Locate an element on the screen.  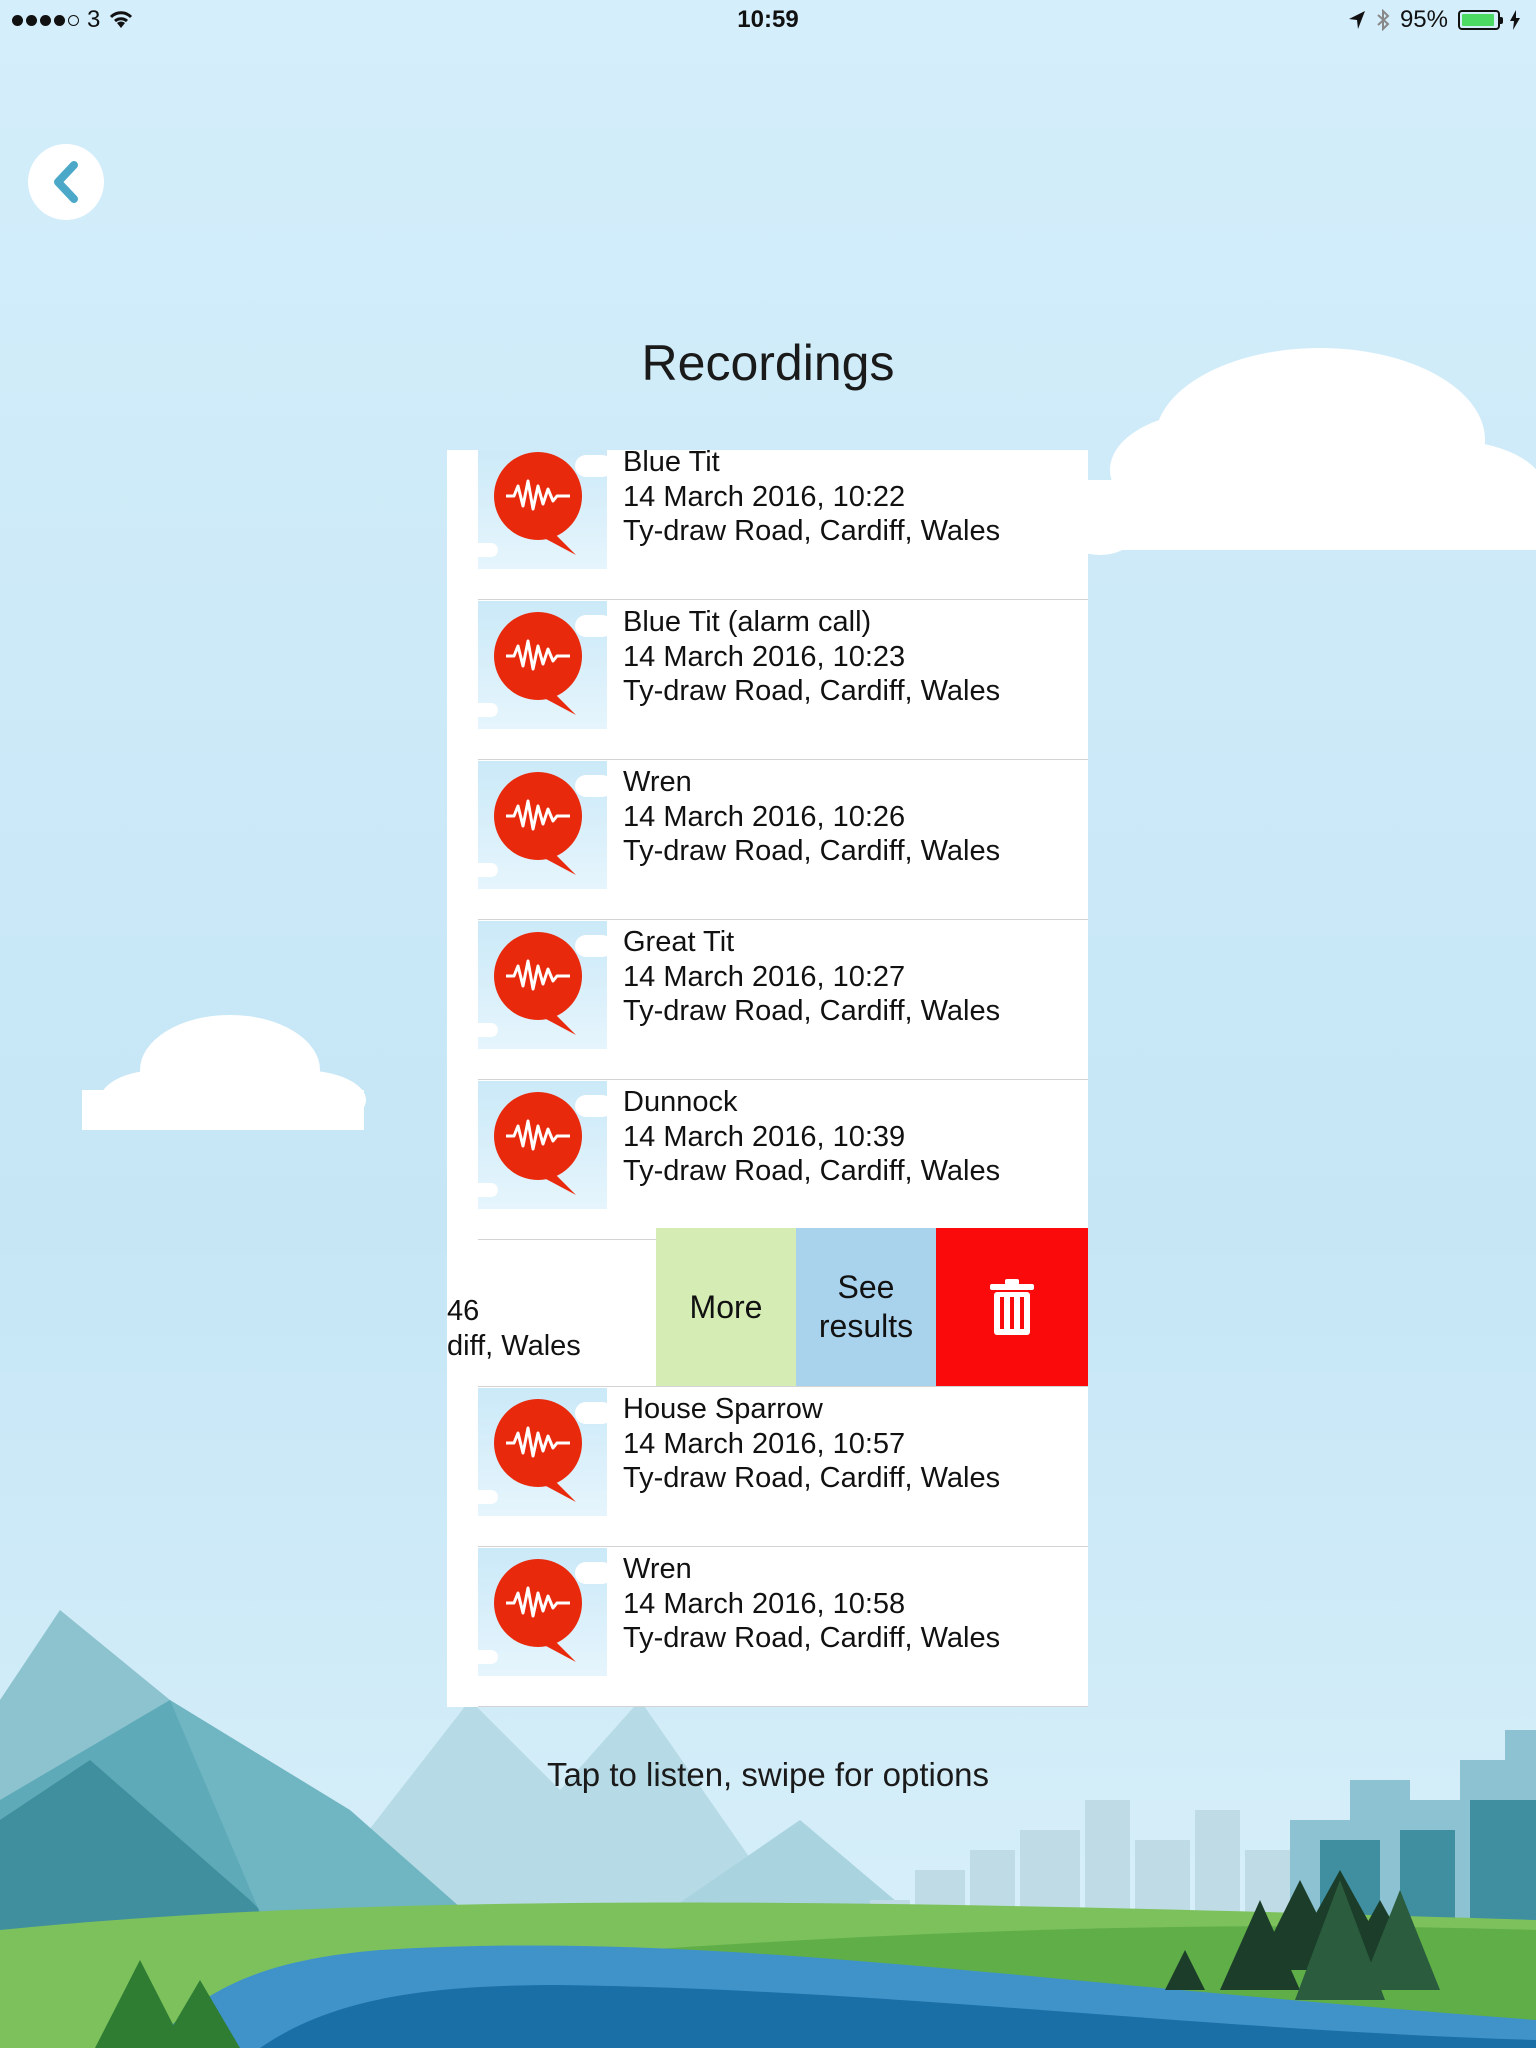
status-right: 95% is located at coordinates (1434, 20).